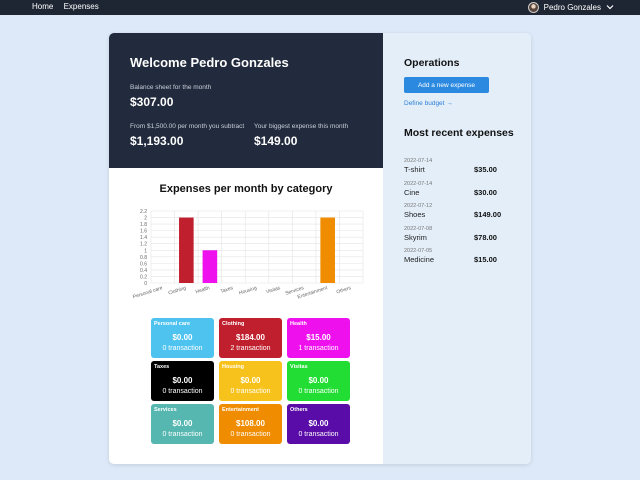  What do you see at coordinates (227, 290) in the screenshot?
I see `x-tick-label: Taxes` at bounding box center [227, 290].